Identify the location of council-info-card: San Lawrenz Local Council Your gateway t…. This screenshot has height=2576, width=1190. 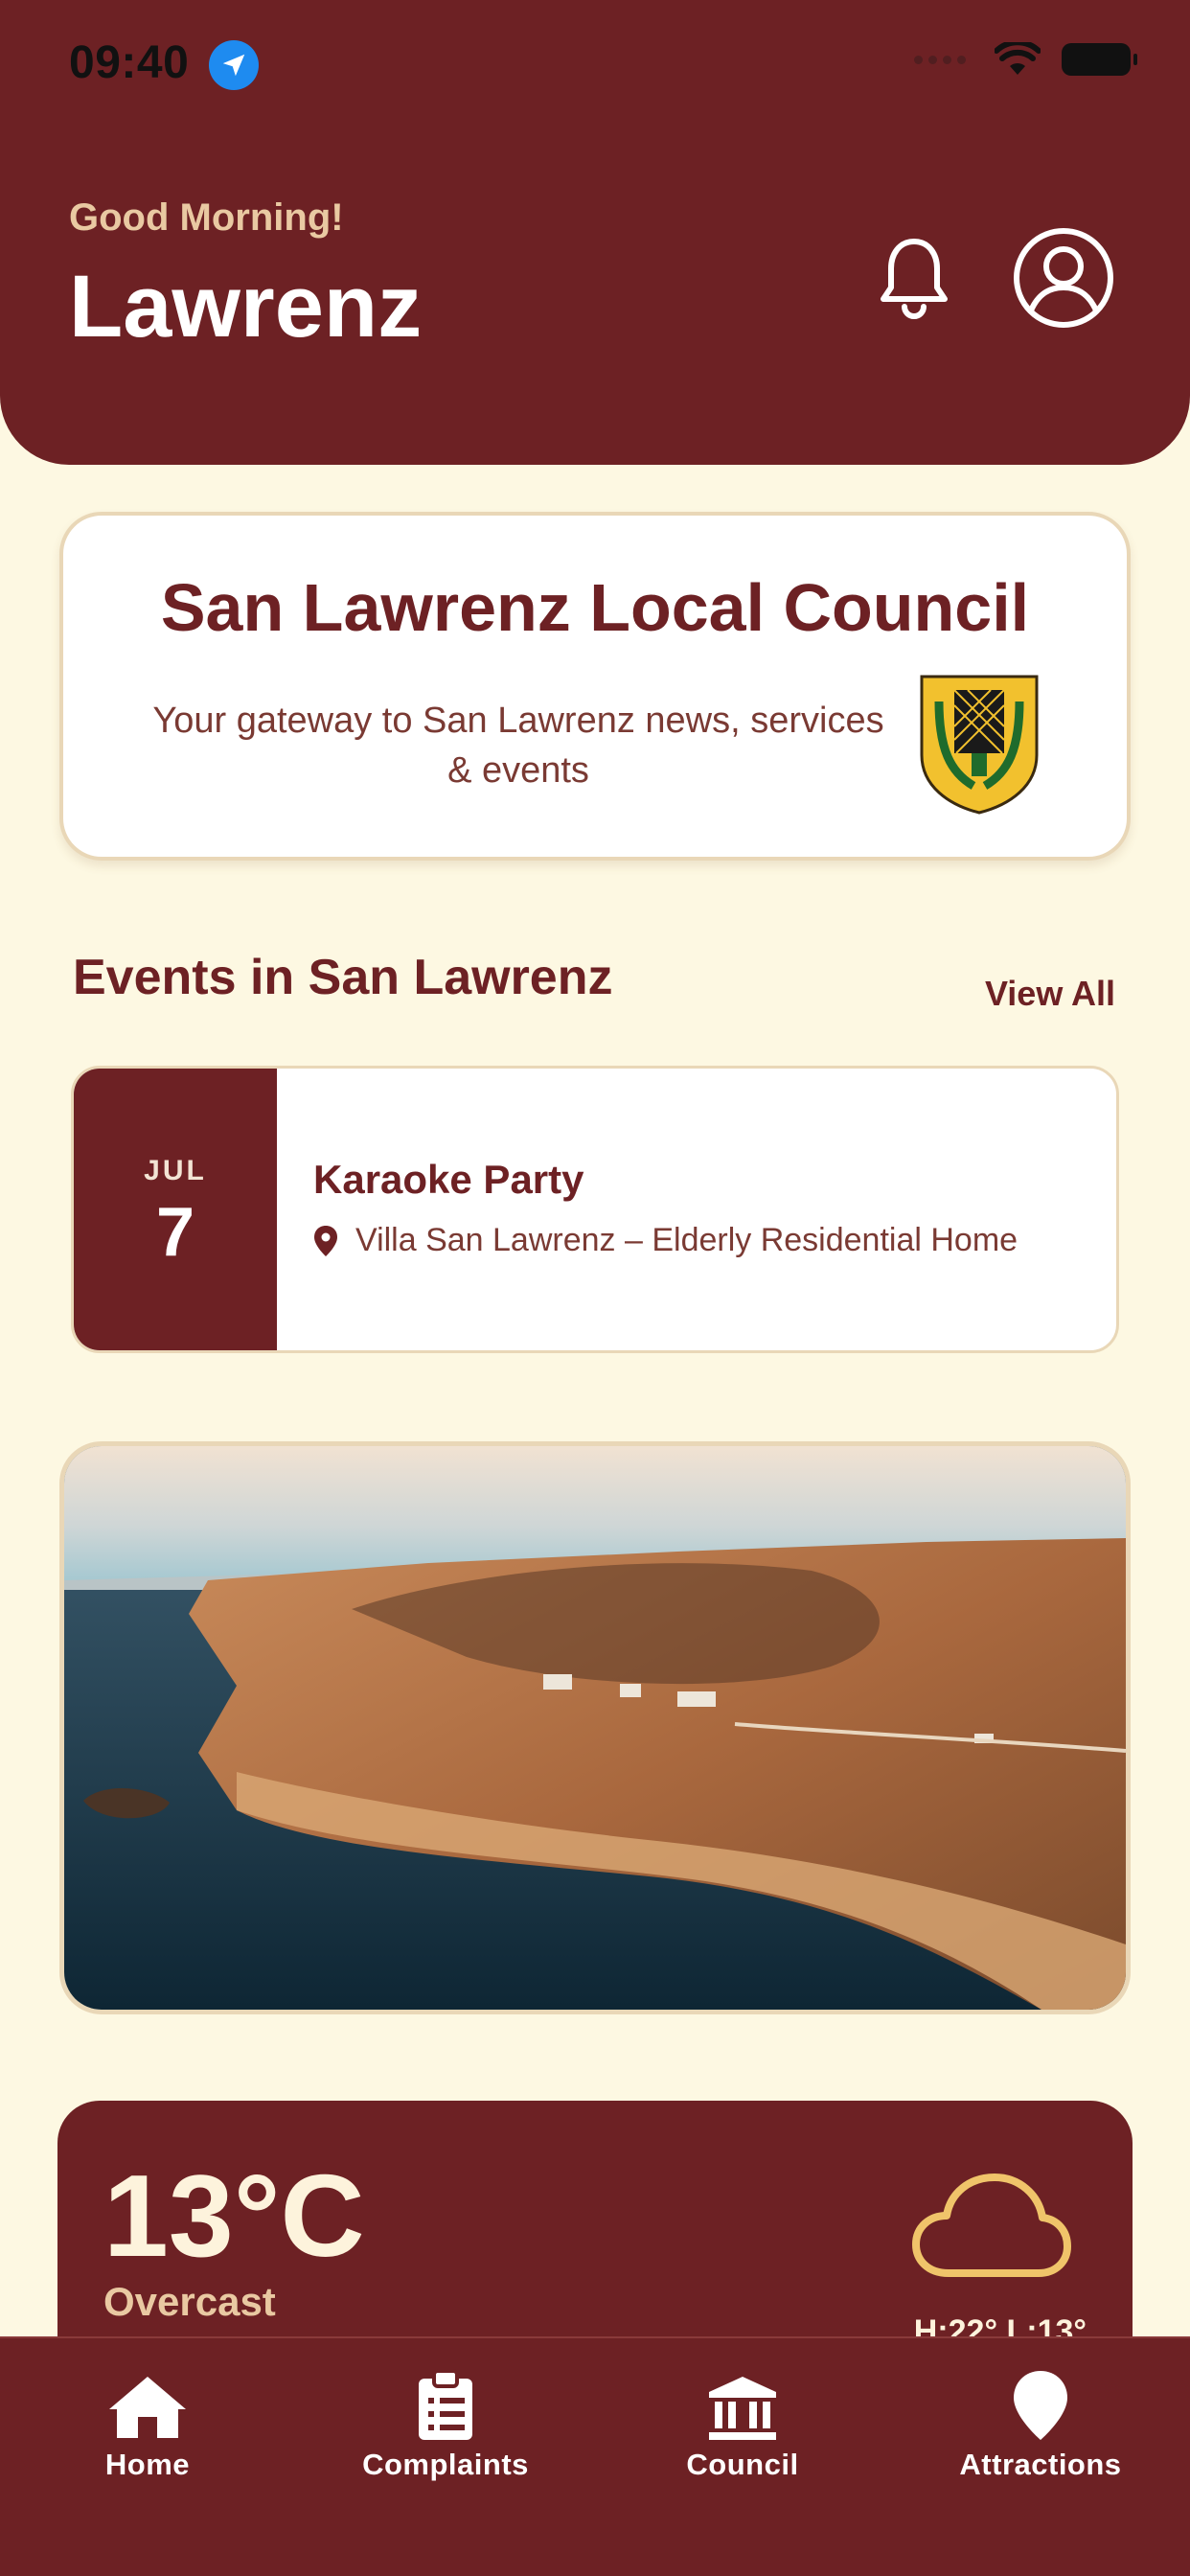
(595, 686).